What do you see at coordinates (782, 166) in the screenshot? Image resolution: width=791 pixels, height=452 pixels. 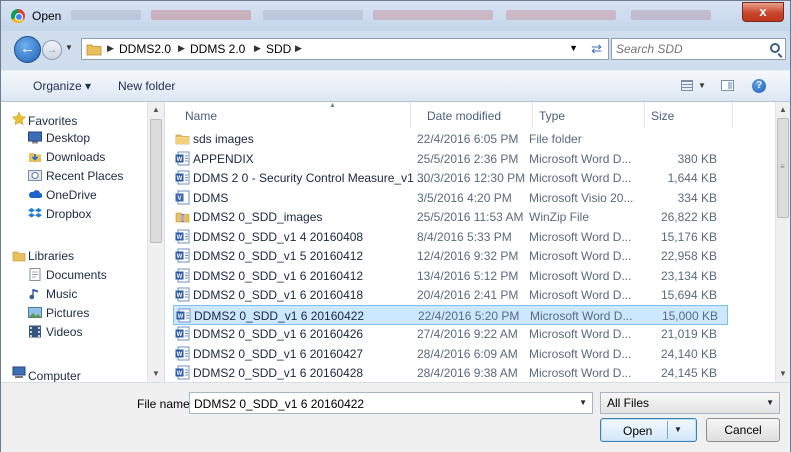 I see `scroll-grip-icon: ≡` at bounding box center [782, 166].